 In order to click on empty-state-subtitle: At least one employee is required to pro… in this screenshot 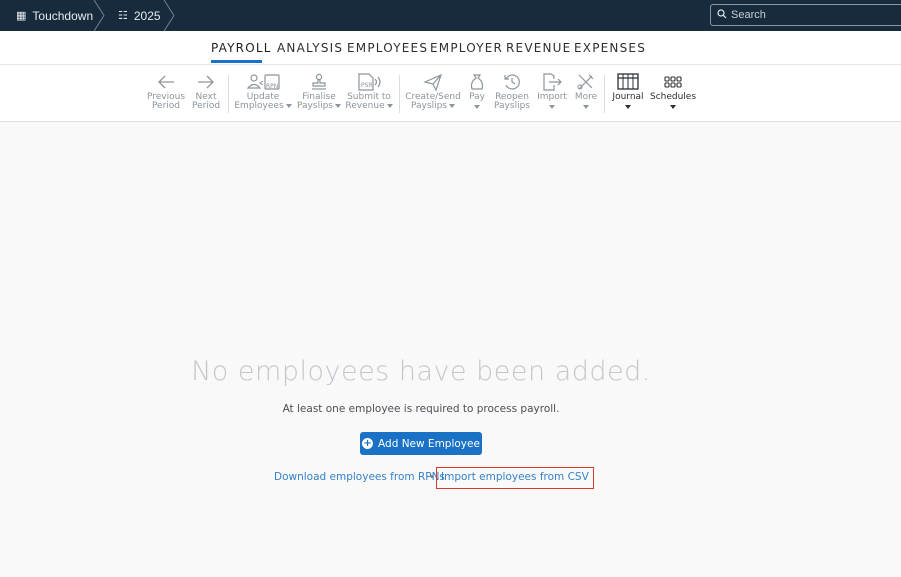, I will do `click(421, 409)`.